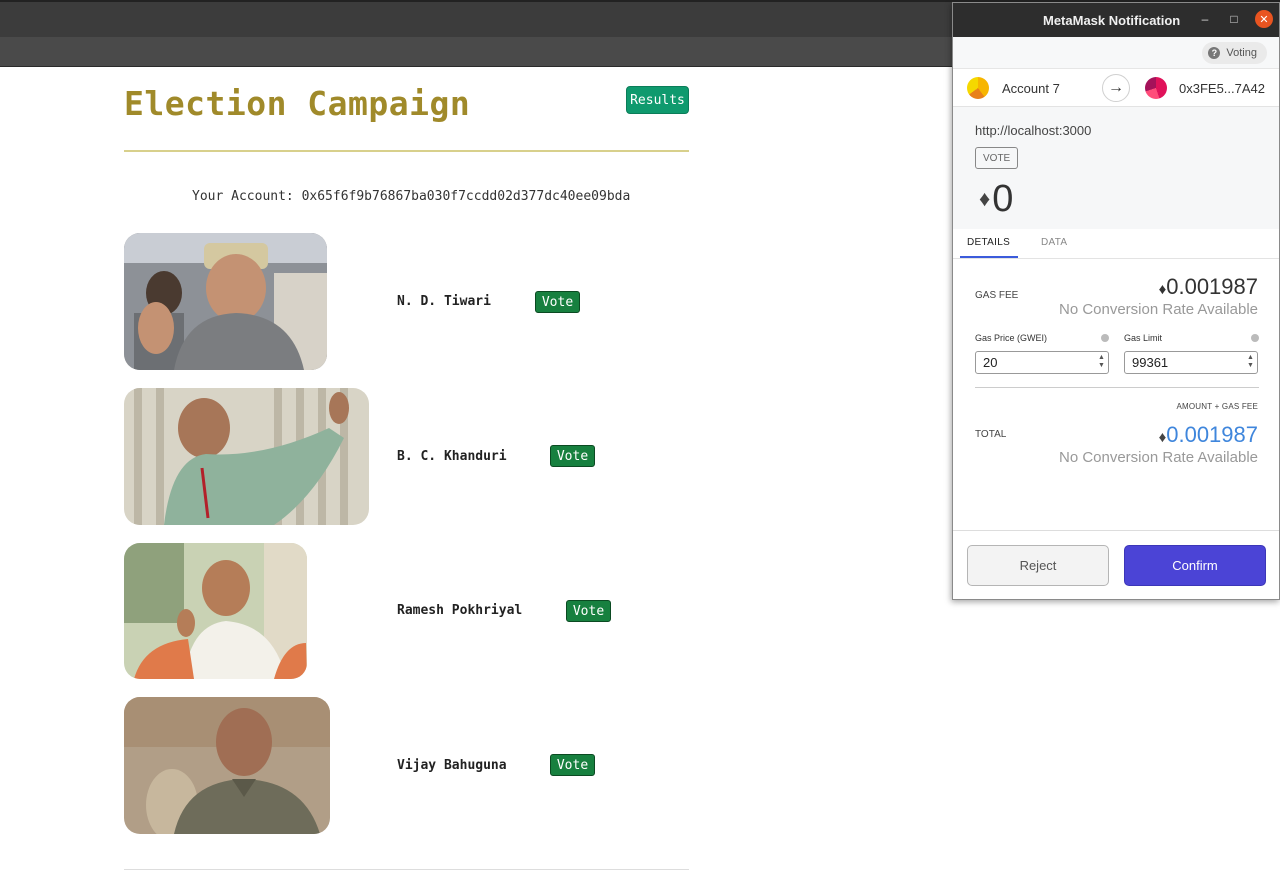 This screenshot has height=890, width=1280. Describe the element at coordinates (1234, 19) in the screenshot. I see `maximize-icon: □` at that location.